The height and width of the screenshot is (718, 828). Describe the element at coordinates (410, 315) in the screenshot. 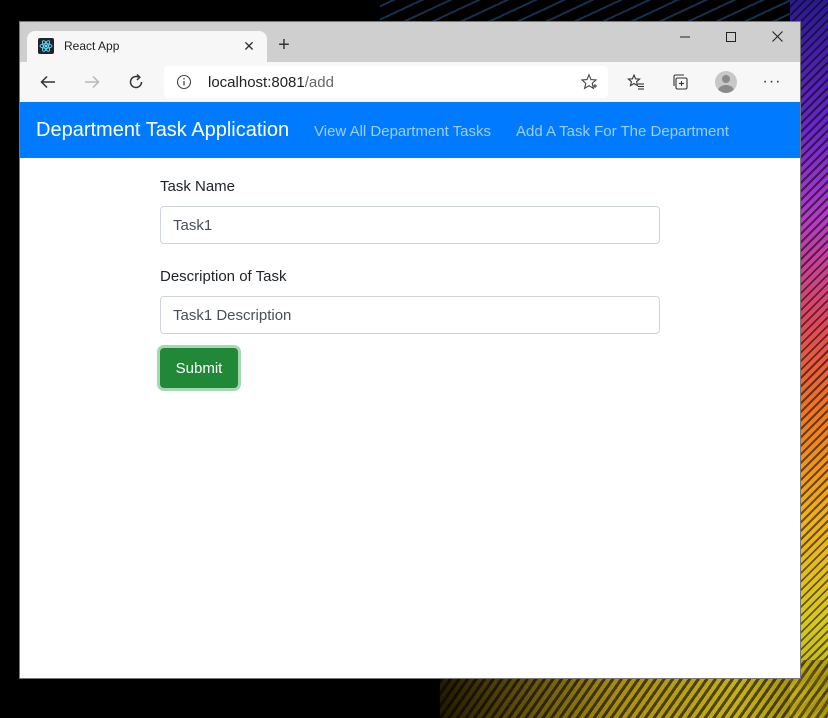

I see `description-input` at that location.